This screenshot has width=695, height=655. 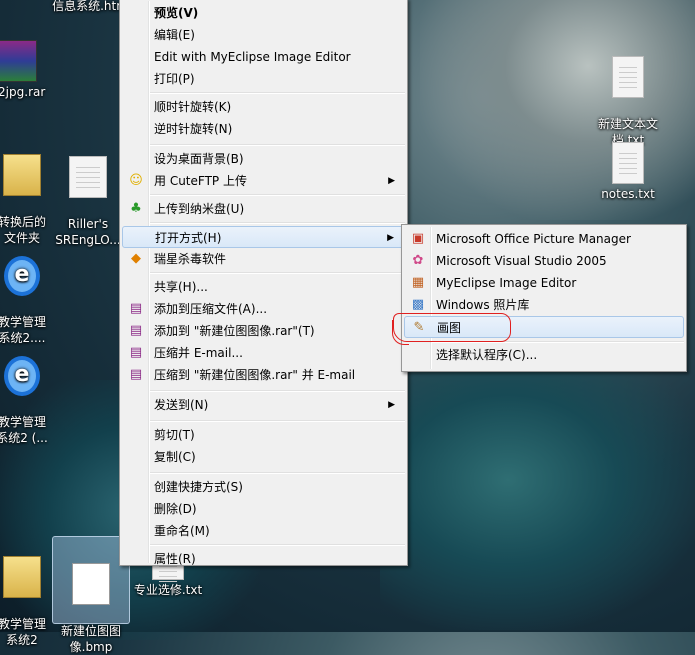 I want to click on menu-item-print: 打印(P), so click(x=263, y=79).